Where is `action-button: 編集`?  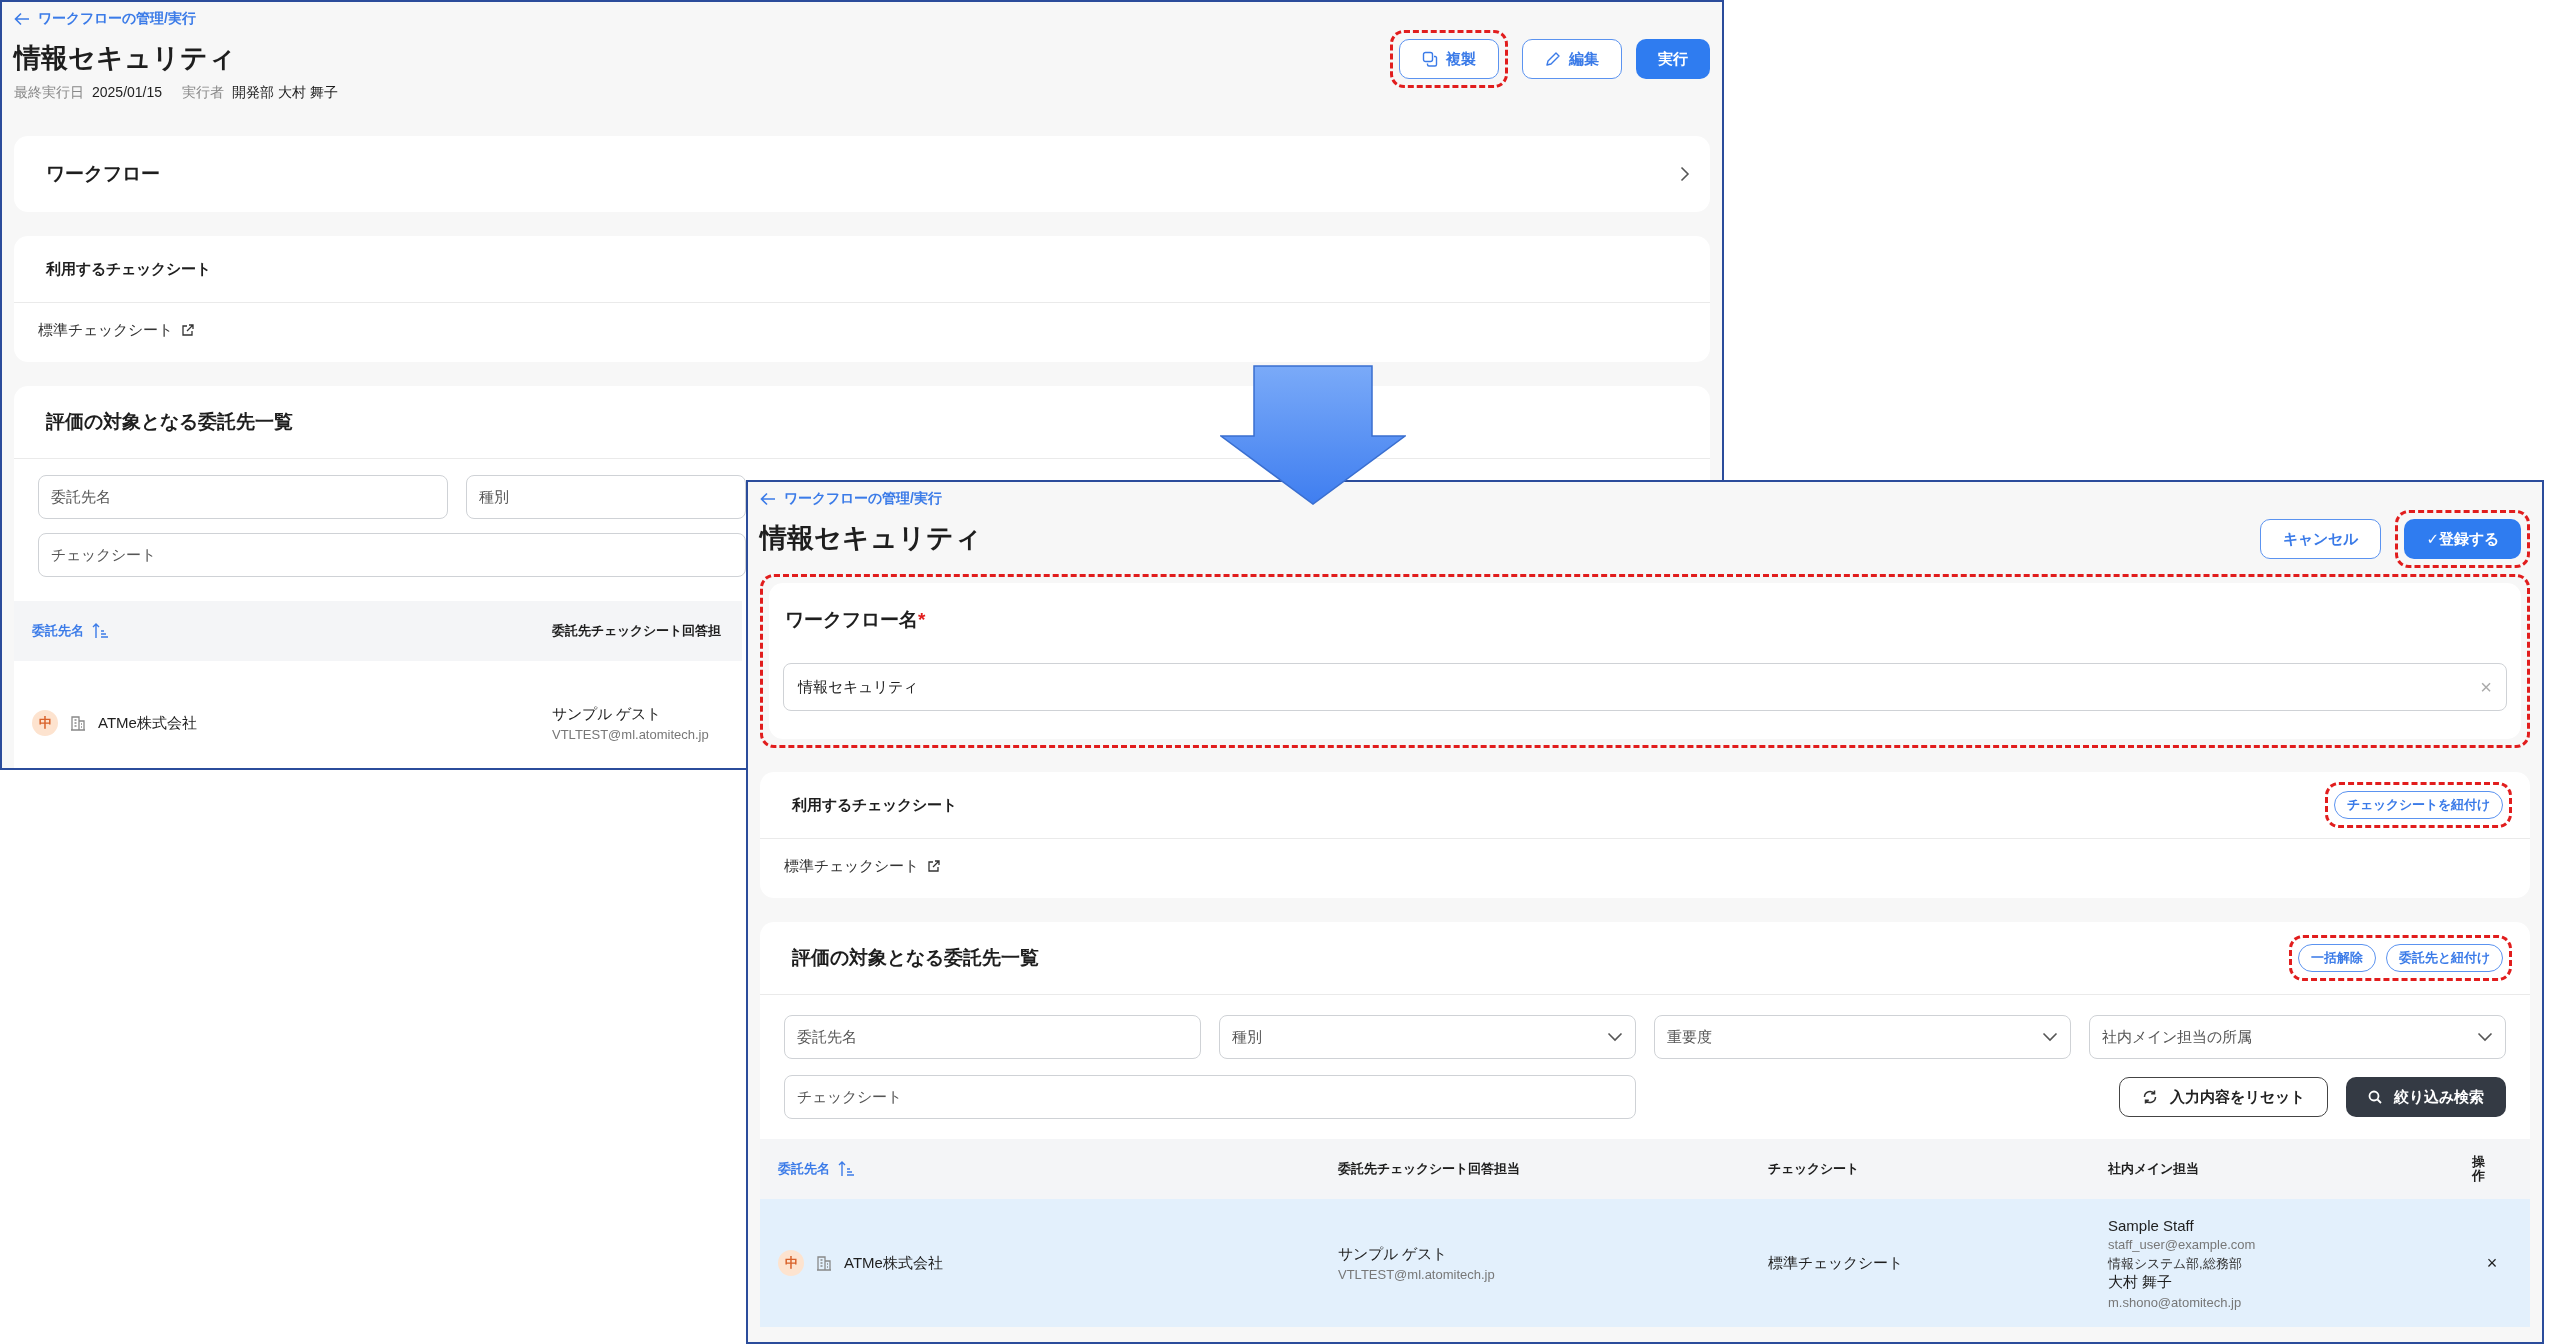 action-button: 編集 is located at coordinates (1572, 59).